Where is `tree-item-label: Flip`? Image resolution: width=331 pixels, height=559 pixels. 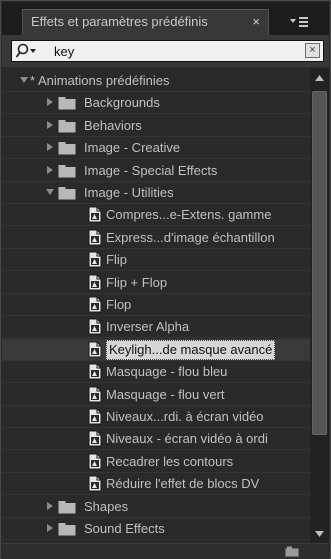
tree-item-label: Flip is located at coordinates (116, 260).